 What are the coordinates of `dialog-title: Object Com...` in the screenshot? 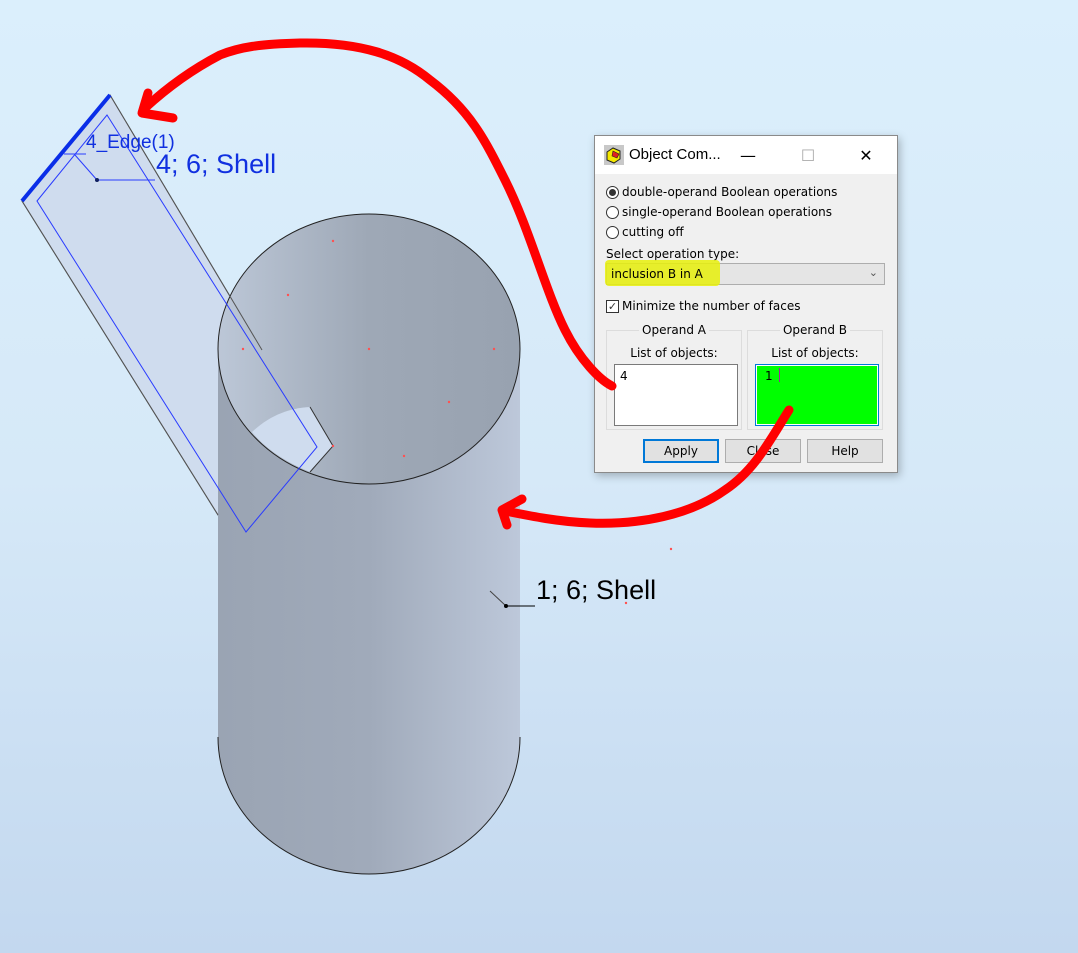 It's located at (675, 154).